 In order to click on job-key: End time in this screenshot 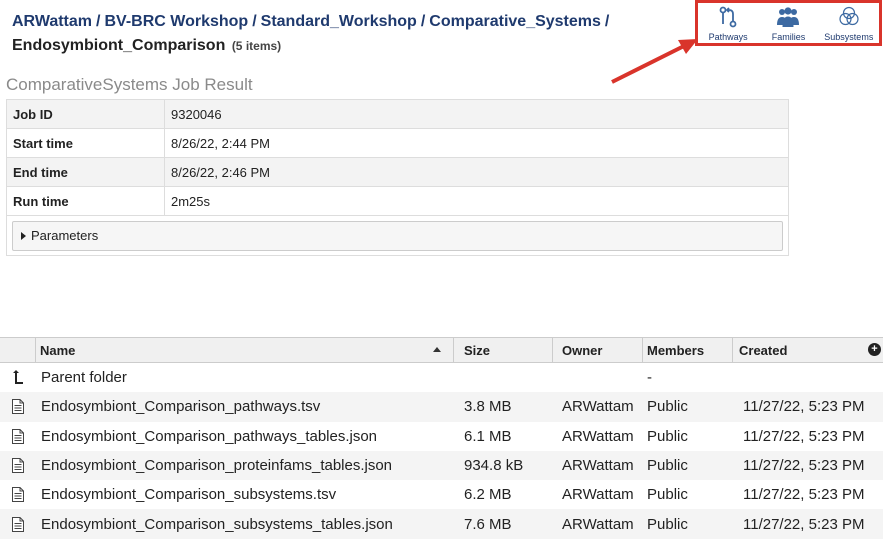, I will do `click(85, 172)`.